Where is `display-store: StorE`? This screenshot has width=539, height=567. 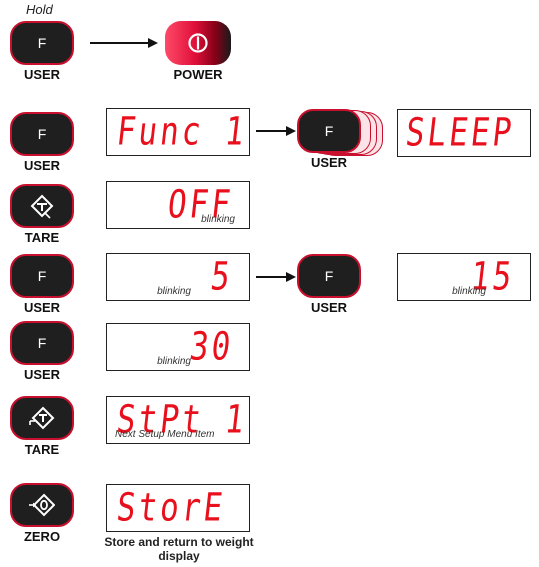
display-store: StorE is located at coordinates (178, 508).